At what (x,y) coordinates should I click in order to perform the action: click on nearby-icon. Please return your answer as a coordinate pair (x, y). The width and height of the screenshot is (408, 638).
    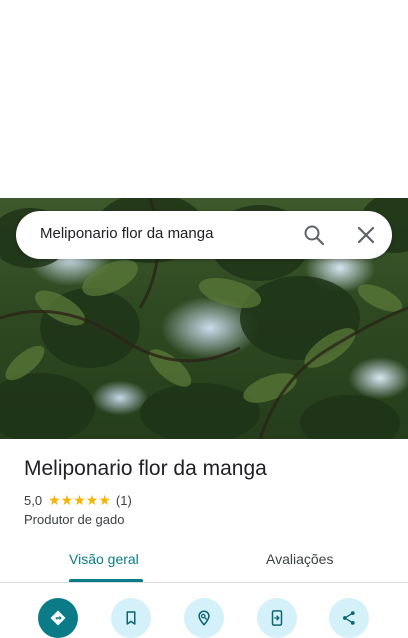
    Looking at the image, I should click on (204, 618).